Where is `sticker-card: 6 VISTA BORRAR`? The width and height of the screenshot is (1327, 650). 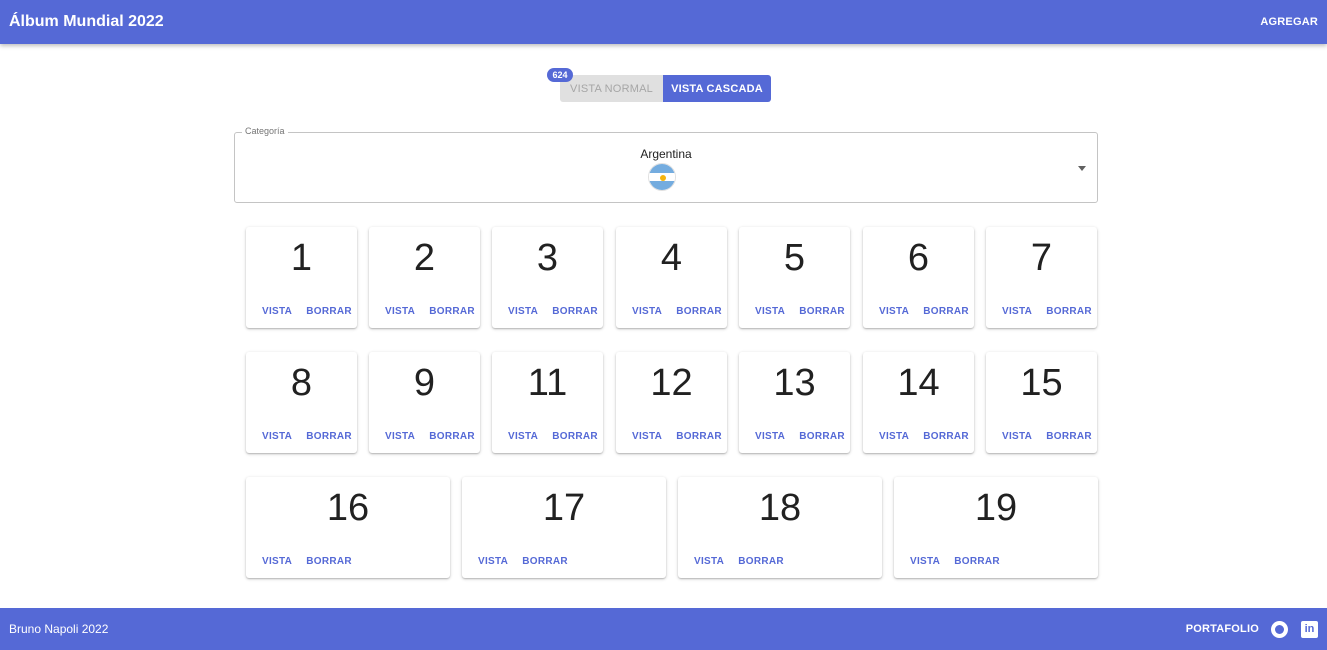
sticker-card: 6 VISTA BORRAR is located at coordinates (918, 277).